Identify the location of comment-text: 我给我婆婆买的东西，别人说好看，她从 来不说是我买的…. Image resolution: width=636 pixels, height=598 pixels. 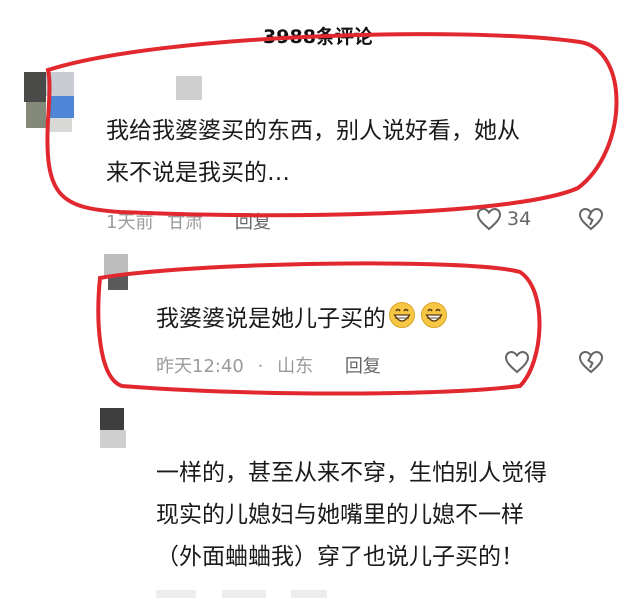
(313, 152).